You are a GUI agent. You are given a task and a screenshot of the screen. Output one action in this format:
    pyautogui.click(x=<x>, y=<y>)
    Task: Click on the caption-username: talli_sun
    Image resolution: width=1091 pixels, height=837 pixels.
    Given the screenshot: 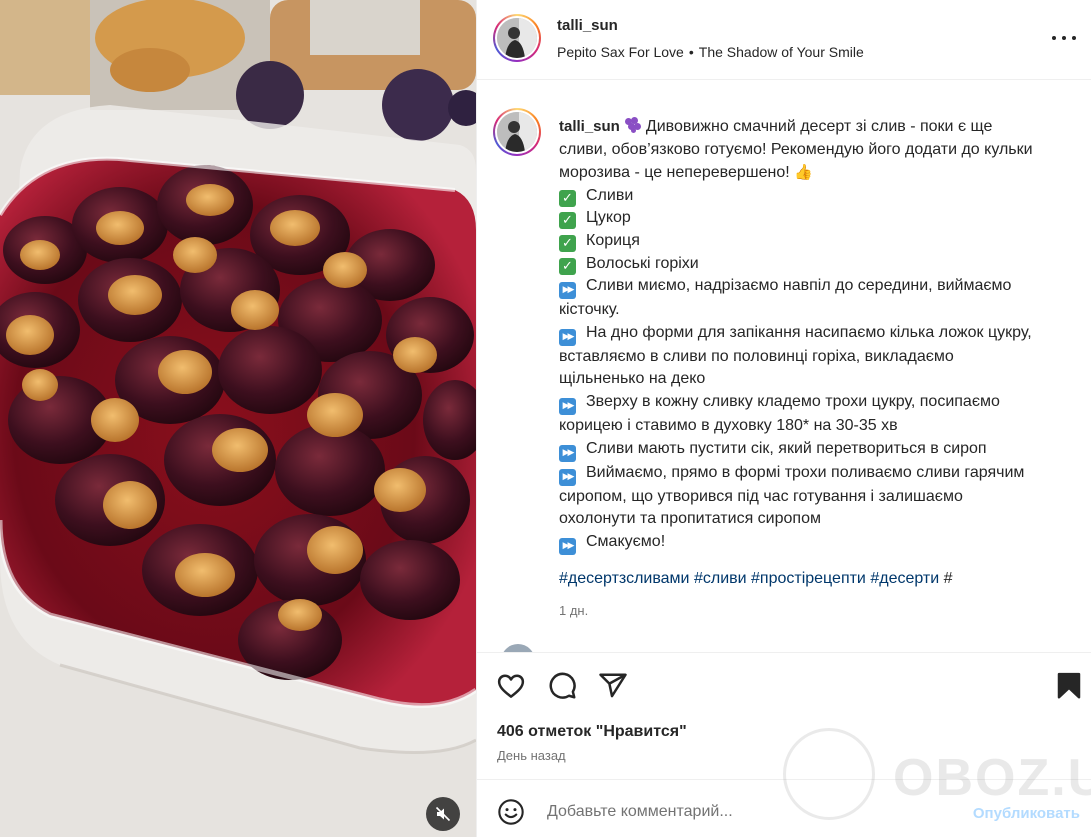 What is the action you would take?
    pyautogui.click(x=589, y=126)
    